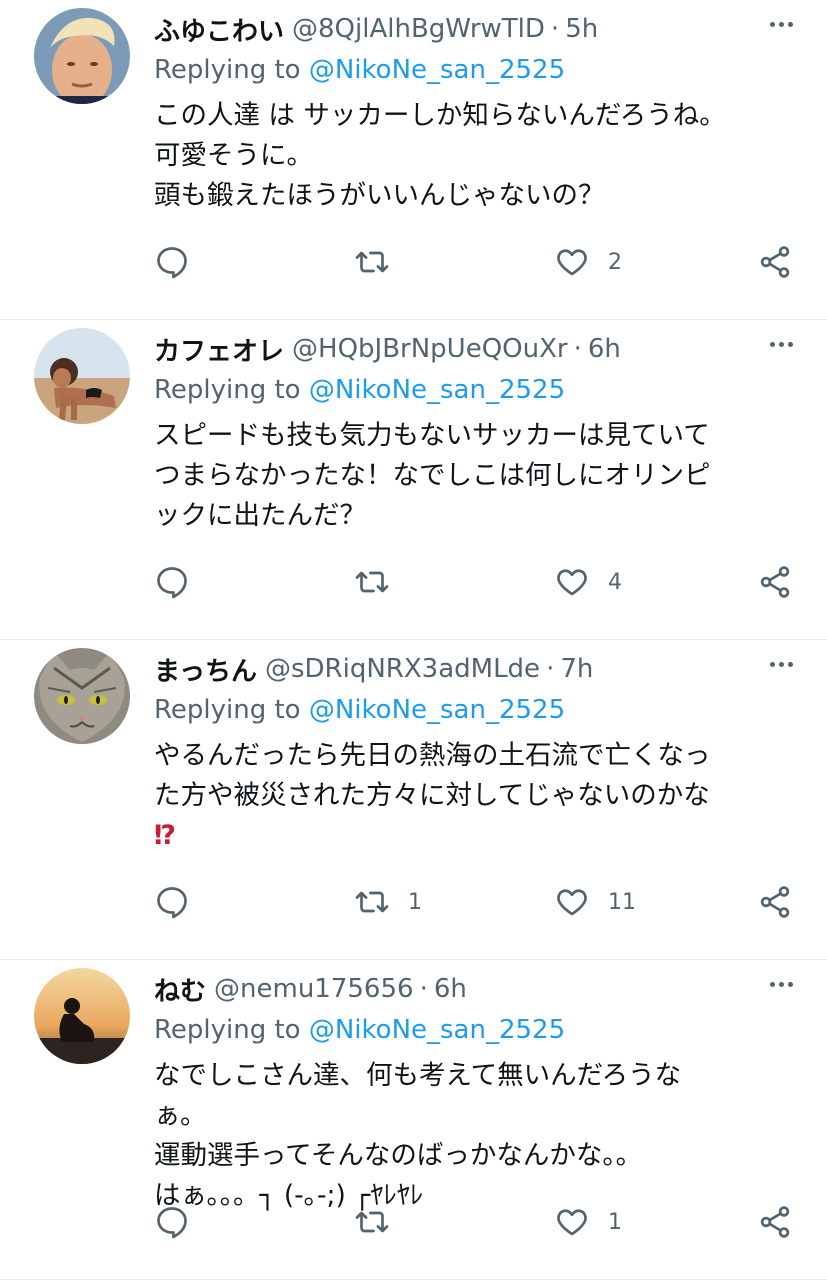 The height and width of the screenshot is (1280, 827). Describe the element at coordinates (180, 989) in the screenshot. I see `display-name: ねむ` at that location.